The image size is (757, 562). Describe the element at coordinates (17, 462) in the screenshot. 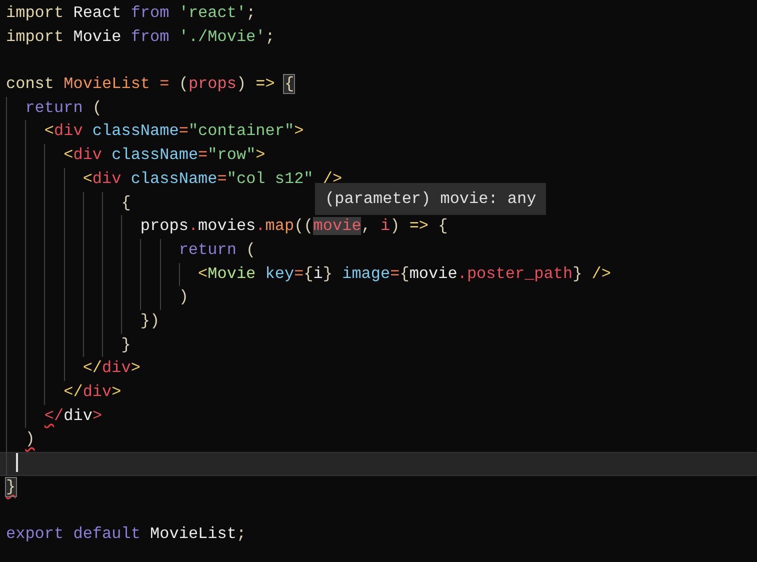

I see `text-cursor` at that location.